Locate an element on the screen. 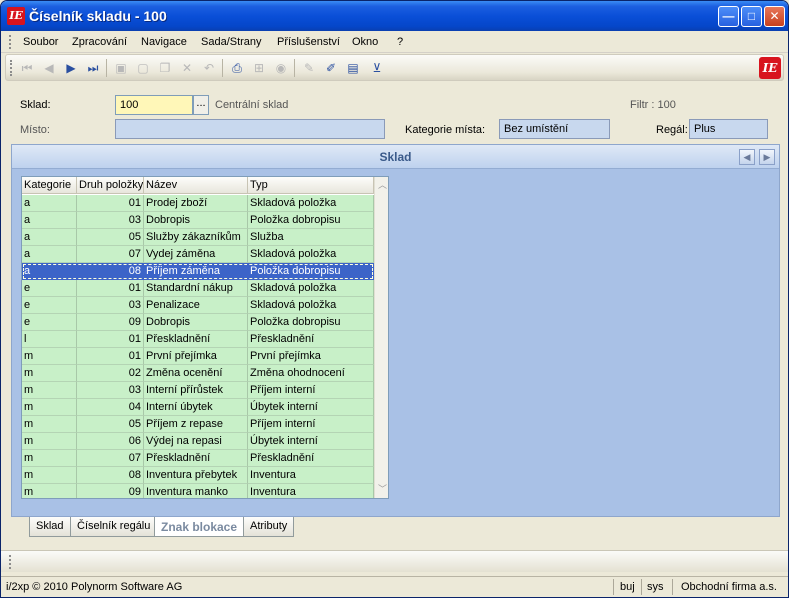 Image resolution: width=789 pixels, height=598 pixels. menu-navigace: Navigace is located at coordinates (164, 42).